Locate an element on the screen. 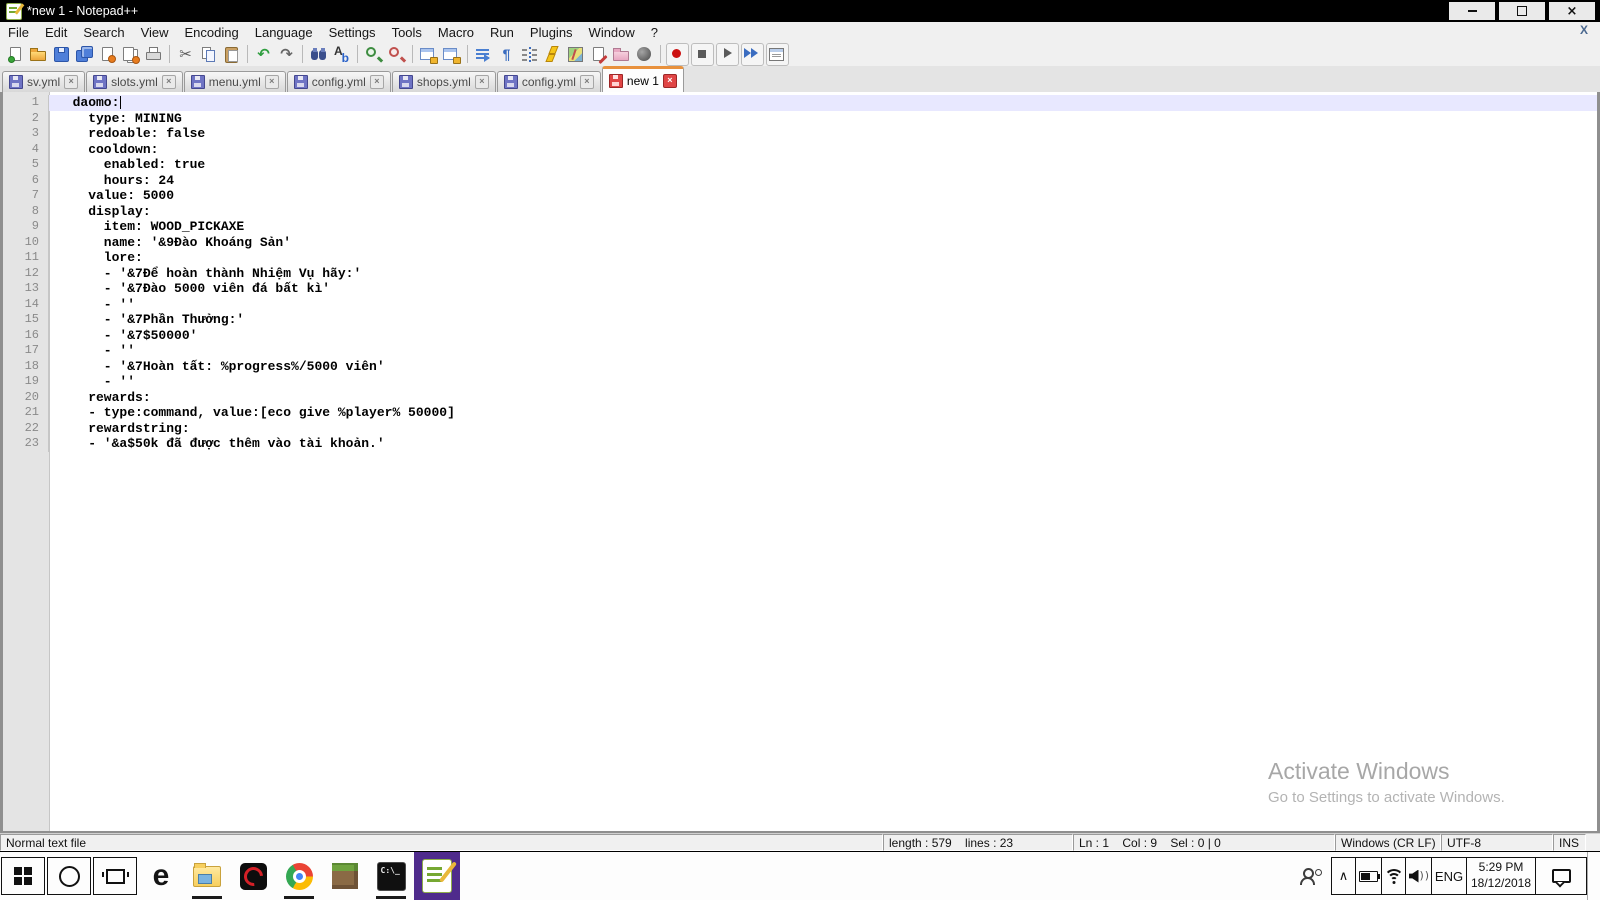 Image resolution: width=1600 pixels, height=900 pixels. menu-search: Search is located at coordinates (103, 32).